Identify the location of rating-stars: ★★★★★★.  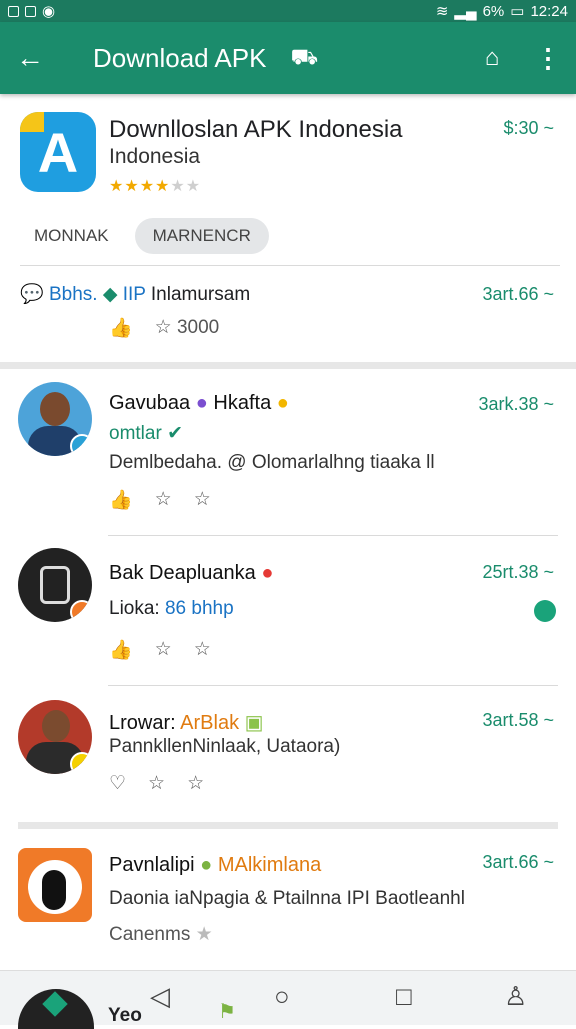
(155, 186).